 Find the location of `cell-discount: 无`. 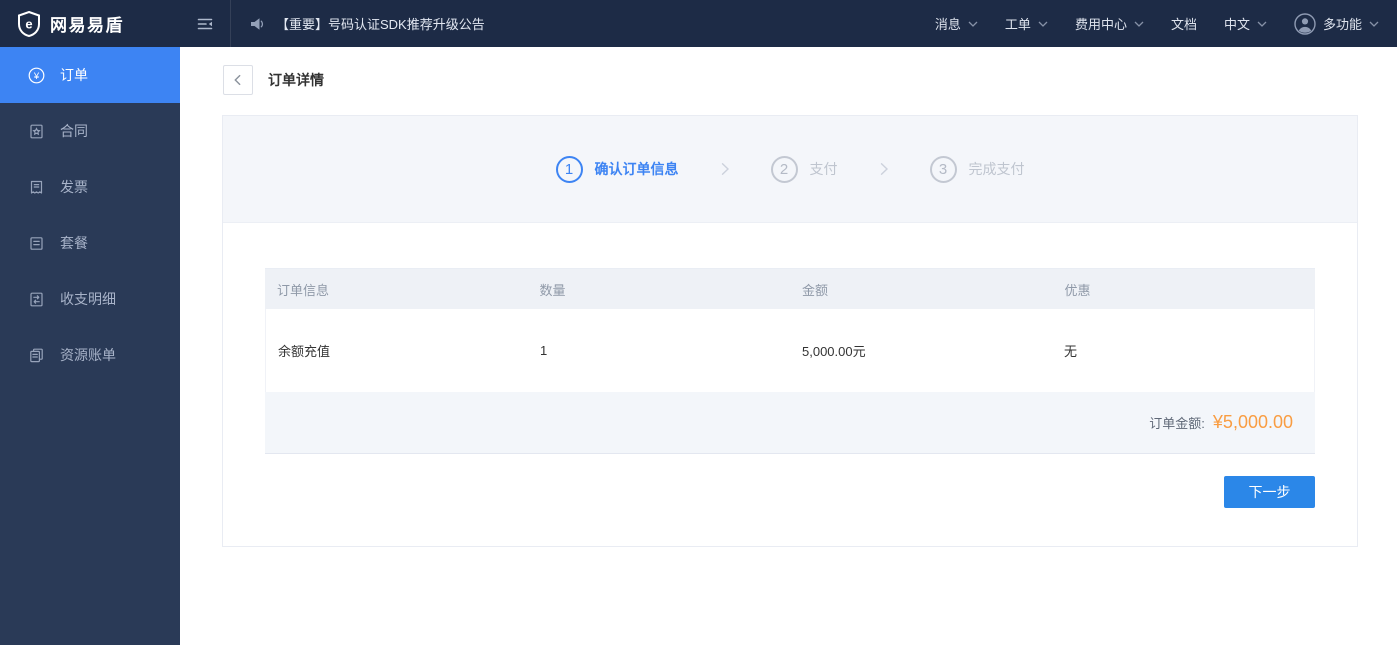

cell-discount: 无 is located at coordinates (1071, 351).